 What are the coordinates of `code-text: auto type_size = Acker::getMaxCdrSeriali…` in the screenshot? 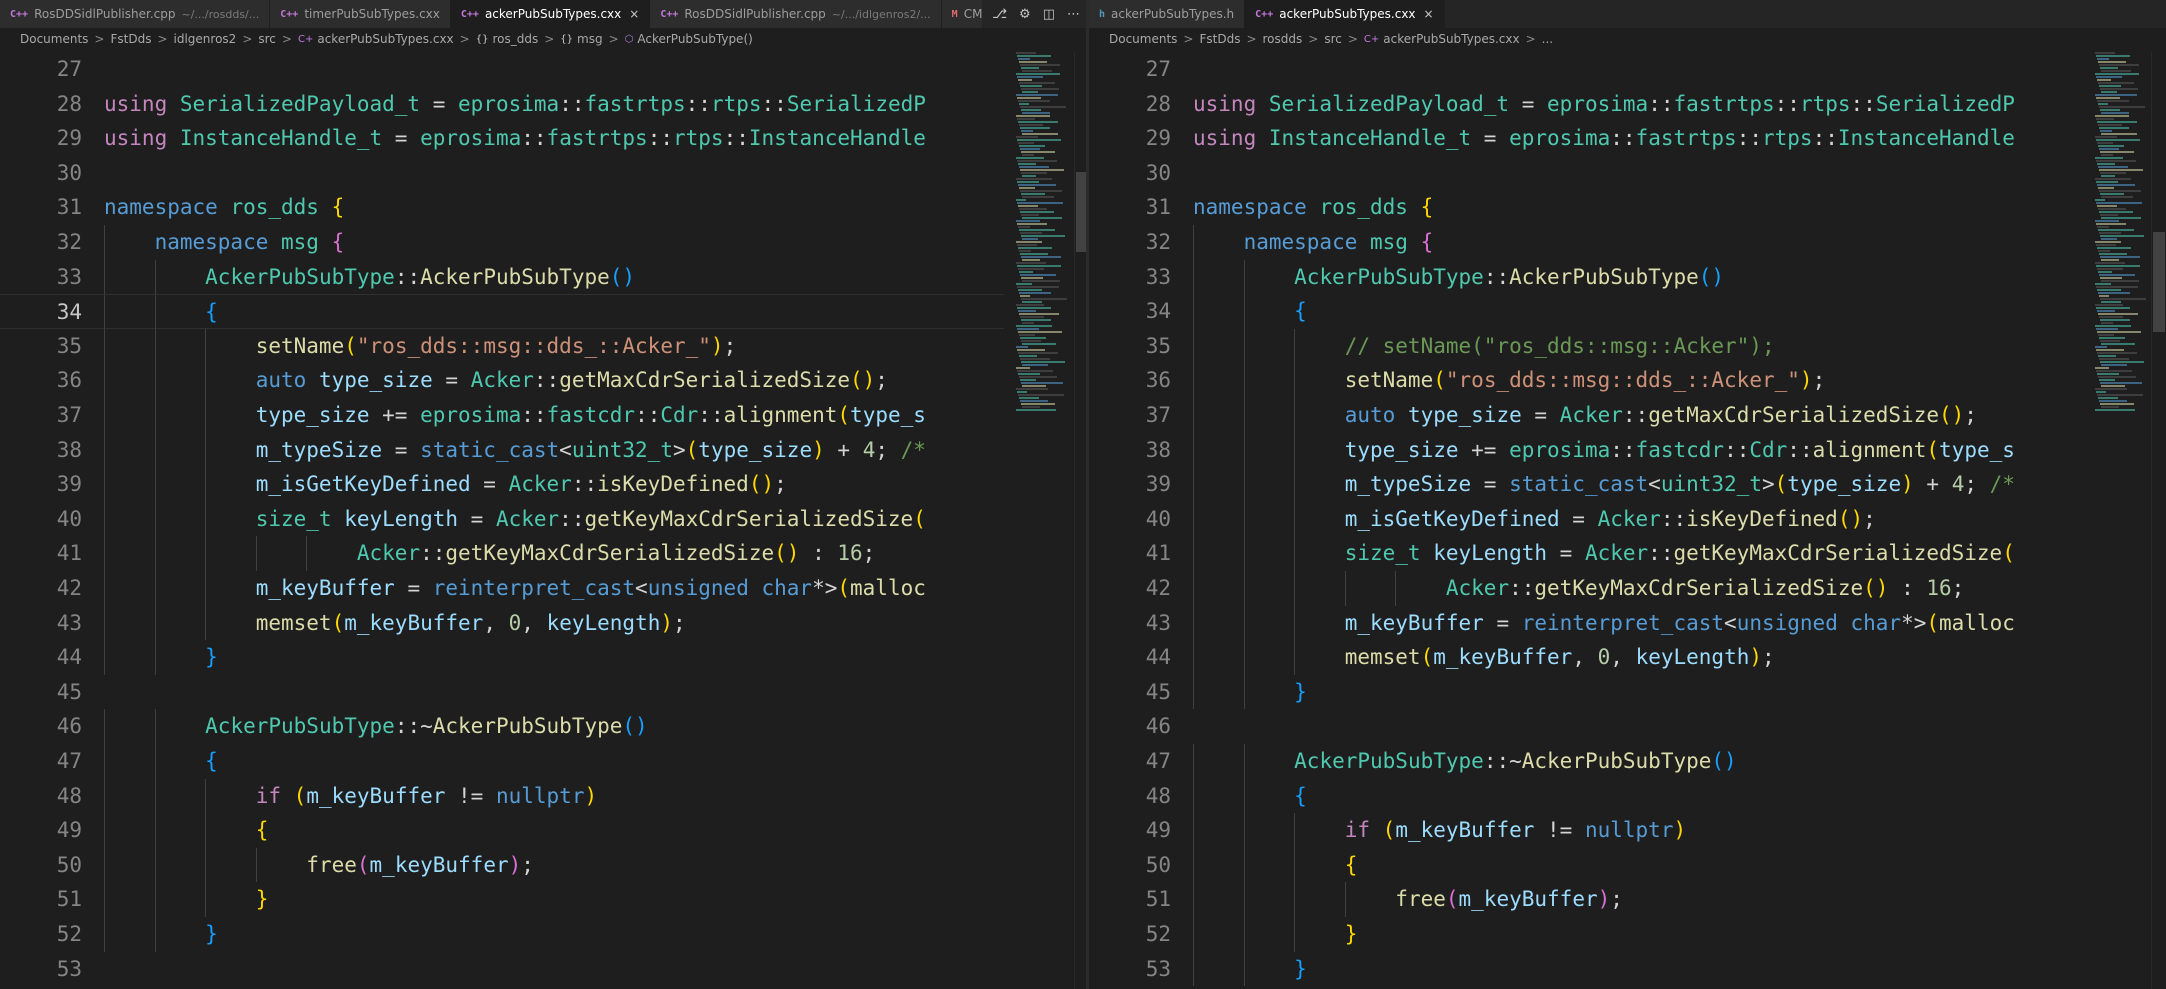 It's located at (496, 380).